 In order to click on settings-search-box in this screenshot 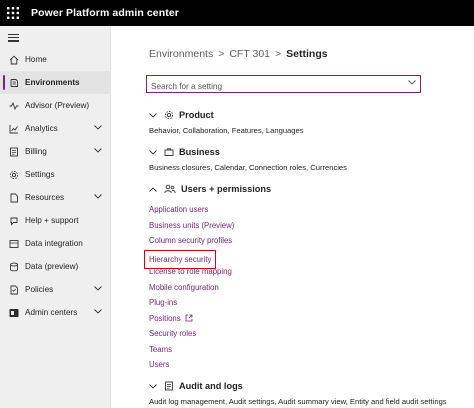, I will do `click(283, 84)`.